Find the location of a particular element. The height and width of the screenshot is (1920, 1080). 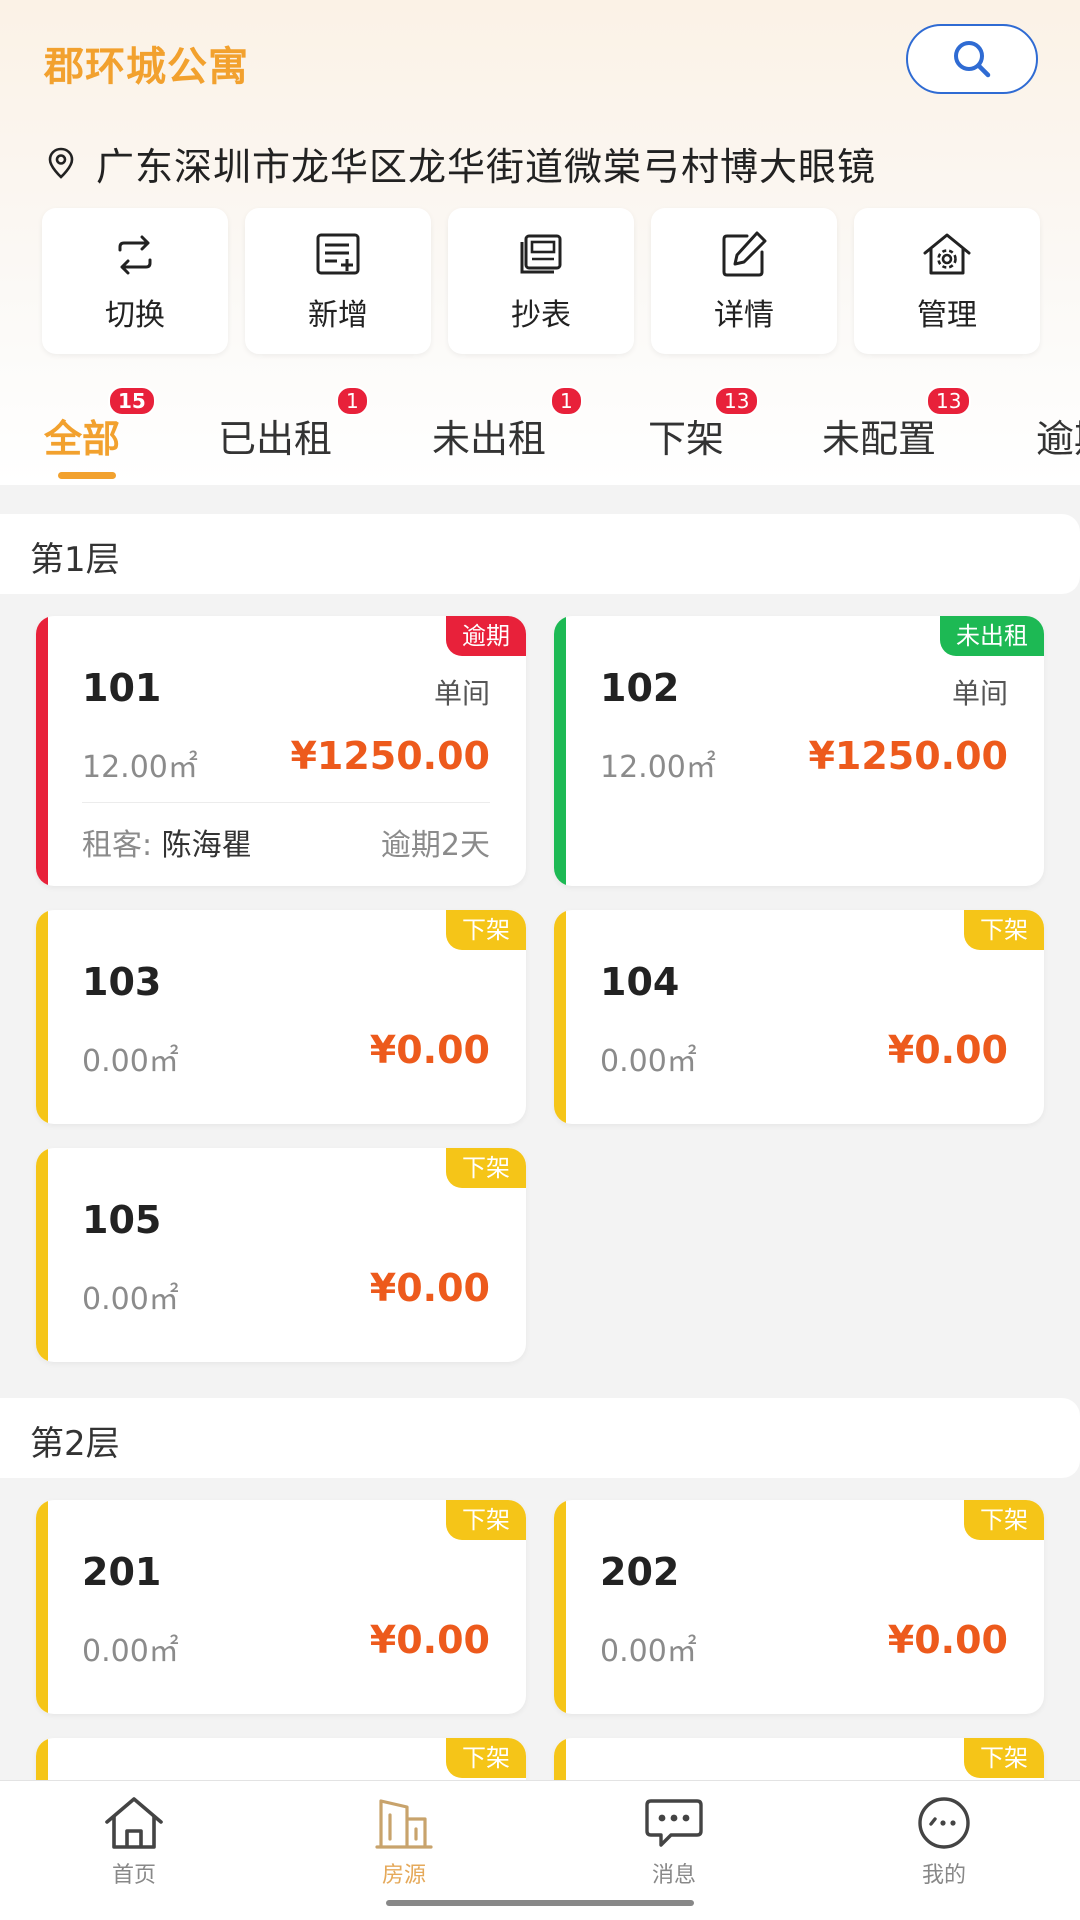

tenant-name: 陈海瞿 is located at coordinates (206, 845).